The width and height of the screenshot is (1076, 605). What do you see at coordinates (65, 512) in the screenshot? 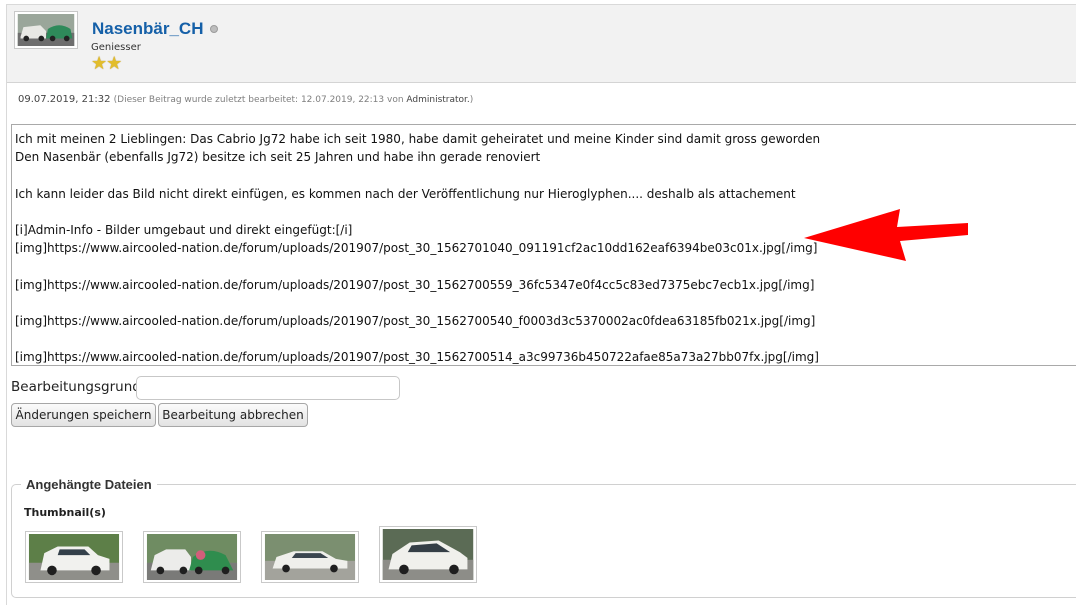
I see `thumbnails-label: Thumbnail(s)` at bounding box center [65, 512].